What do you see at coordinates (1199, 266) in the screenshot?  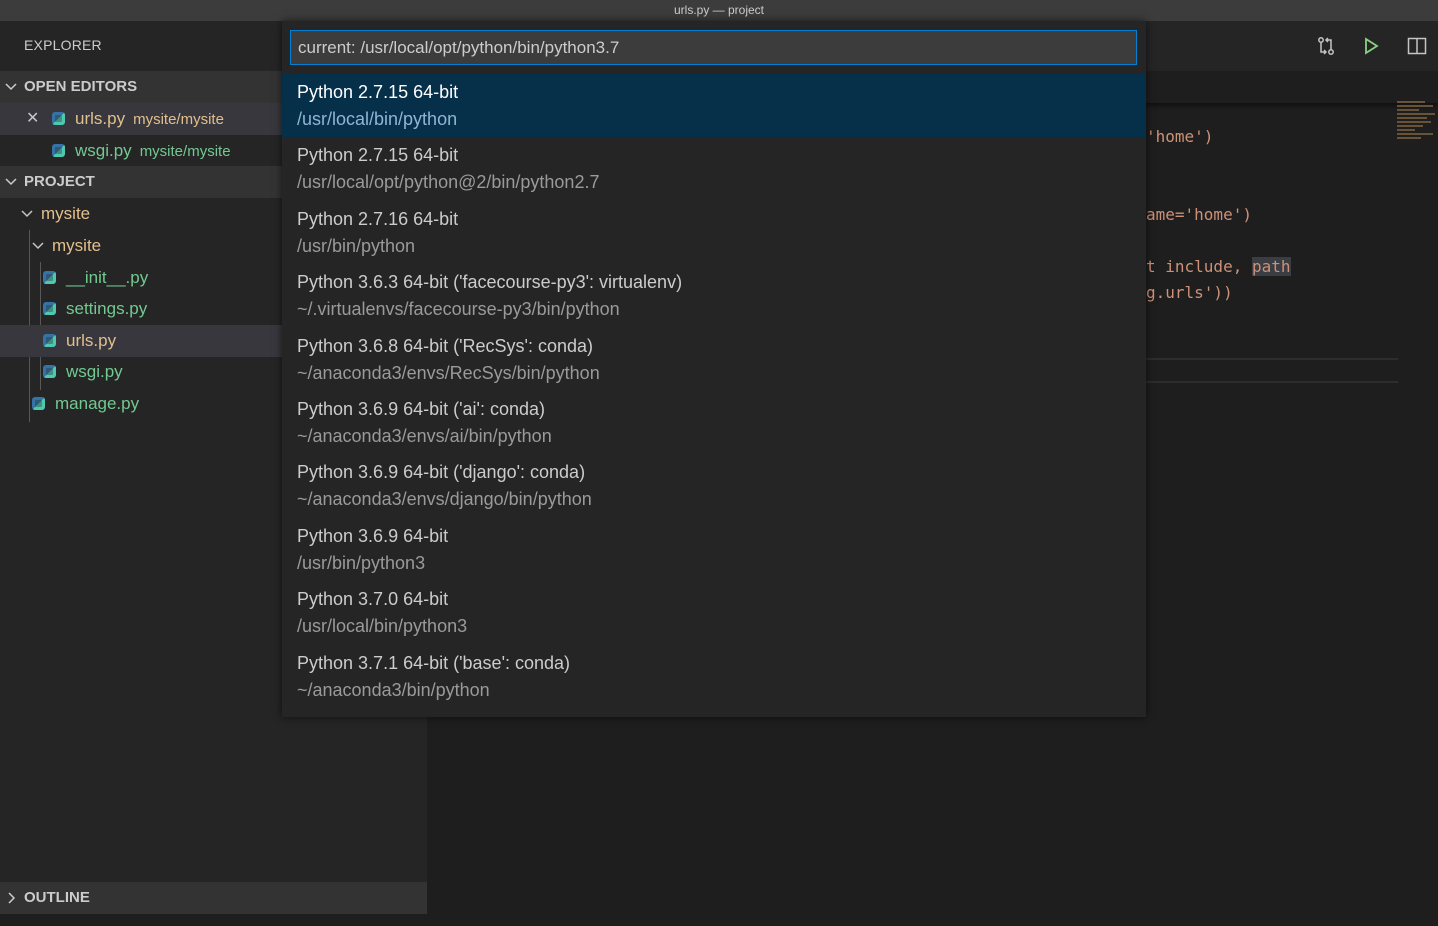 I see `code-token: t include,` at bounding box center [1199, 266].